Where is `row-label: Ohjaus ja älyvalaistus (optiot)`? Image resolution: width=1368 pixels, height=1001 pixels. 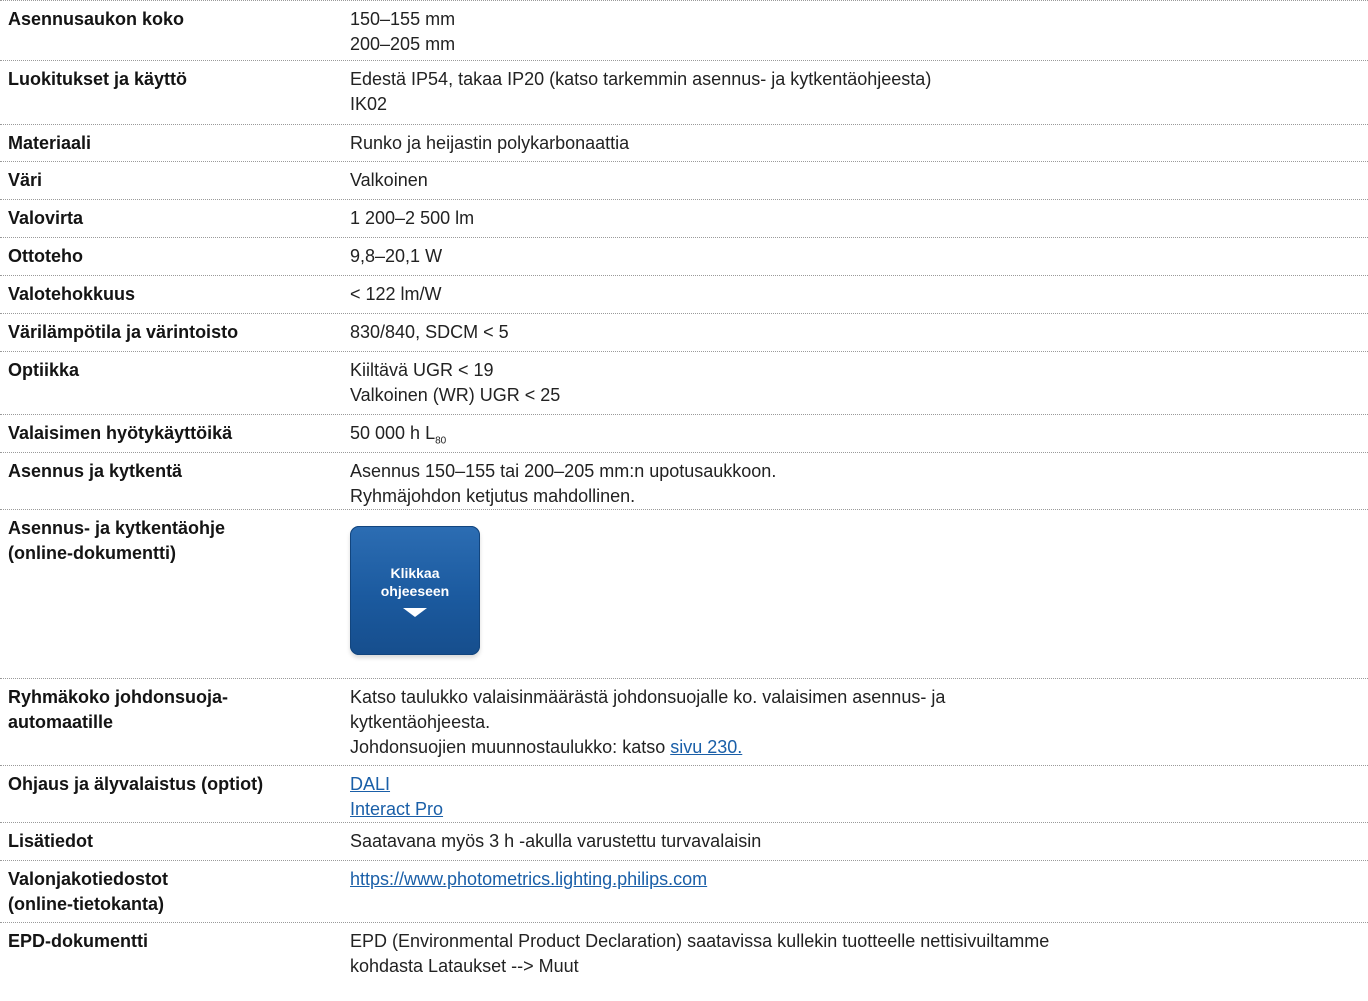
row-label: Ohjaus ja älyvalaistus (optiot) is located at coordinates (136, 784).